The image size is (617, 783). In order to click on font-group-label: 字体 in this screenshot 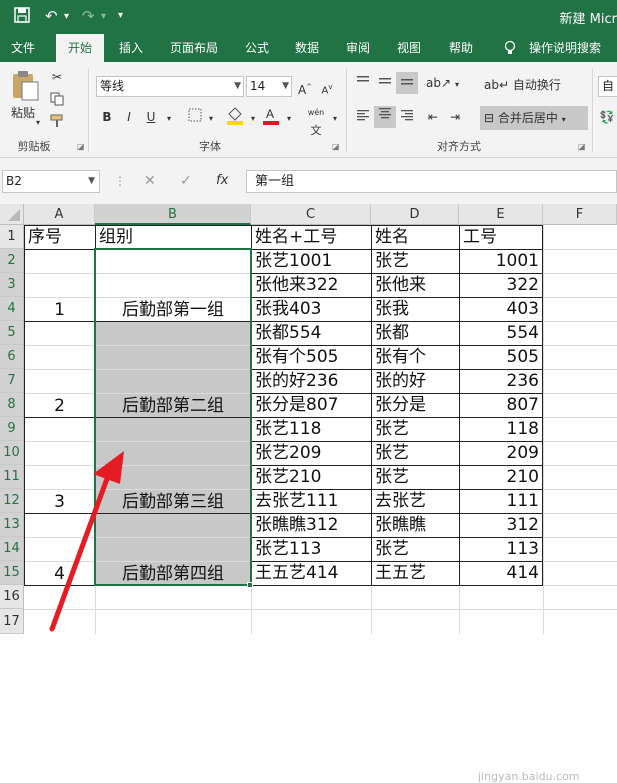, I will do `click(210, 146)`.